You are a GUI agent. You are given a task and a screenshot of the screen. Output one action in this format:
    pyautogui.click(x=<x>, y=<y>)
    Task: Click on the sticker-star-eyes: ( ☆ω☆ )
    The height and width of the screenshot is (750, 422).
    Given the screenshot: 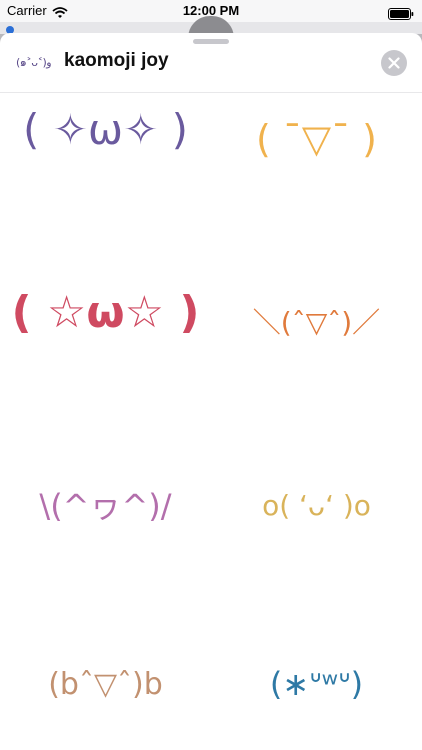 What is the action you would take?
    pyautogui.click(x=105, y=312)
    